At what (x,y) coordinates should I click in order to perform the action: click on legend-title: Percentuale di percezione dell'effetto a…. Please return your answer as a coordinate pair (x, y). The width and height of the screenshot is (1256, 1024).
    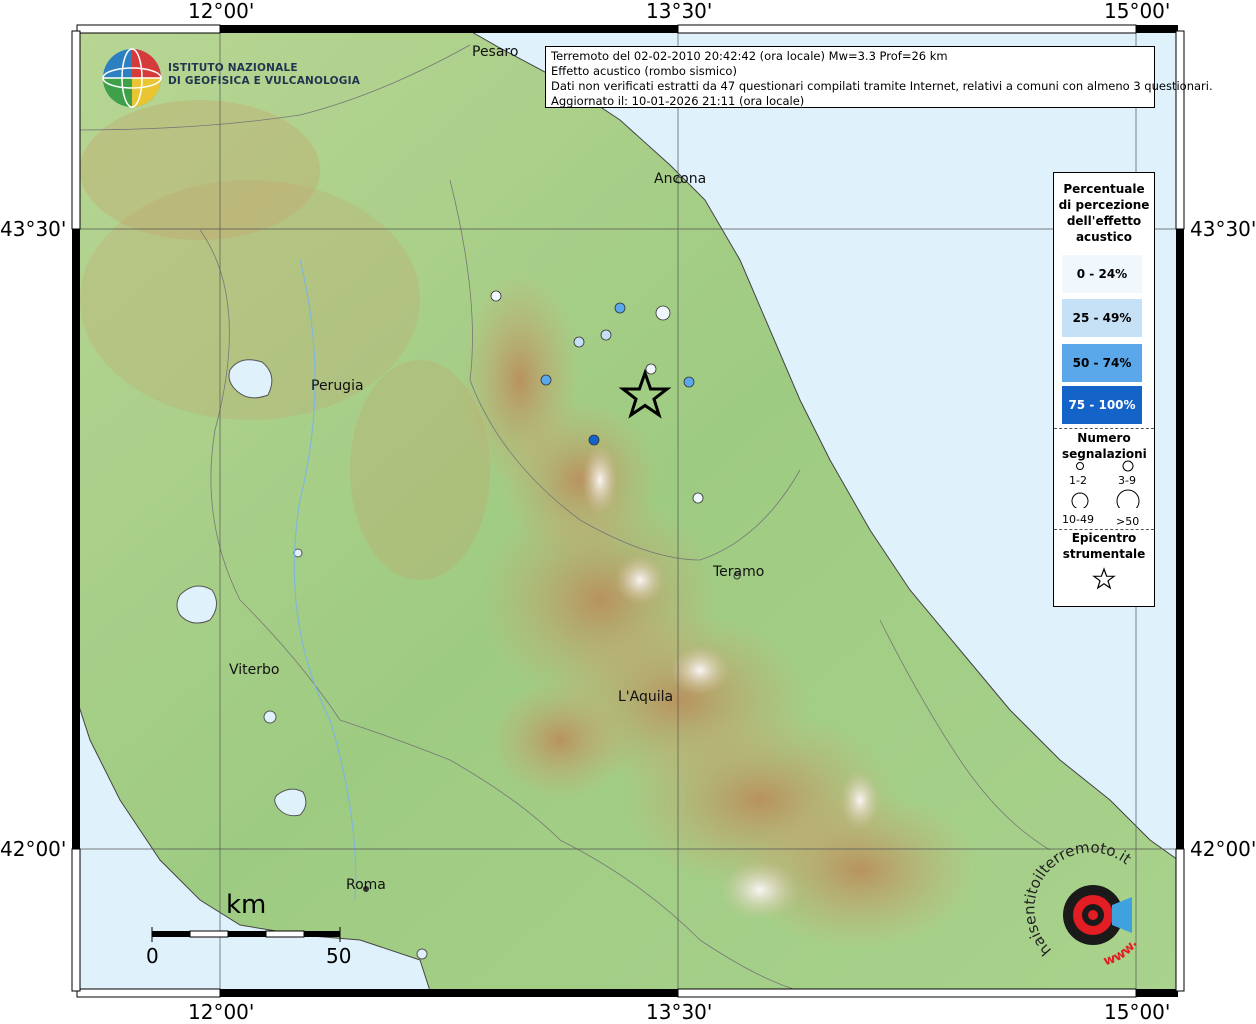
    Looking at the image, I should click on (1104, 213).